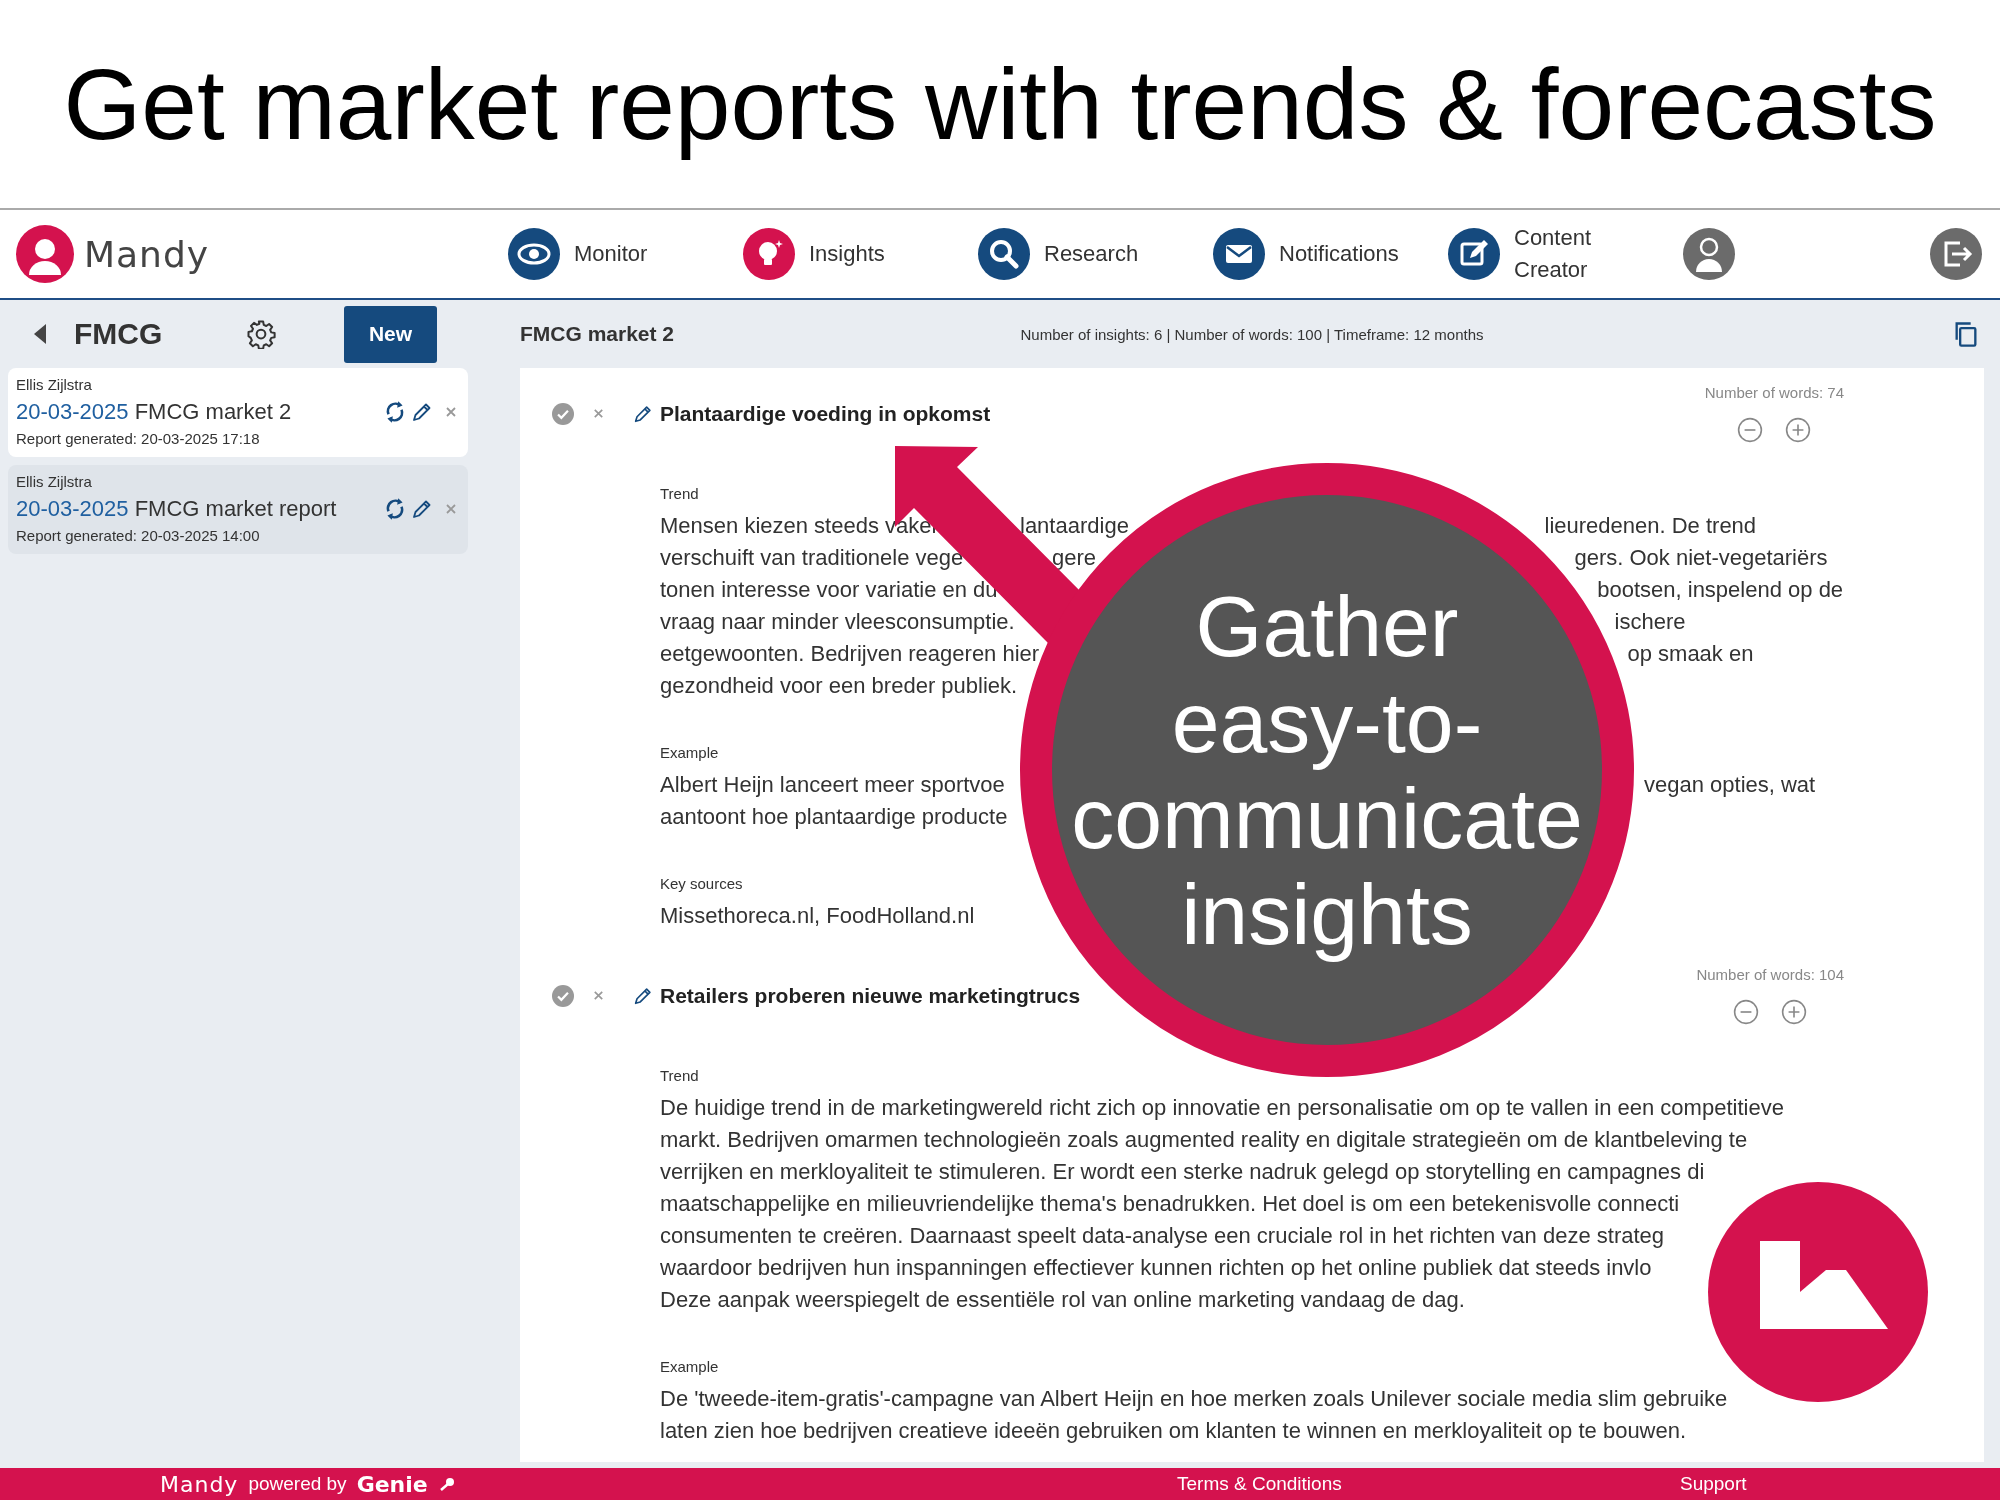  I want to click on paragraph-text: vraag naar minder vleesconsumptie., so click(837, 622).